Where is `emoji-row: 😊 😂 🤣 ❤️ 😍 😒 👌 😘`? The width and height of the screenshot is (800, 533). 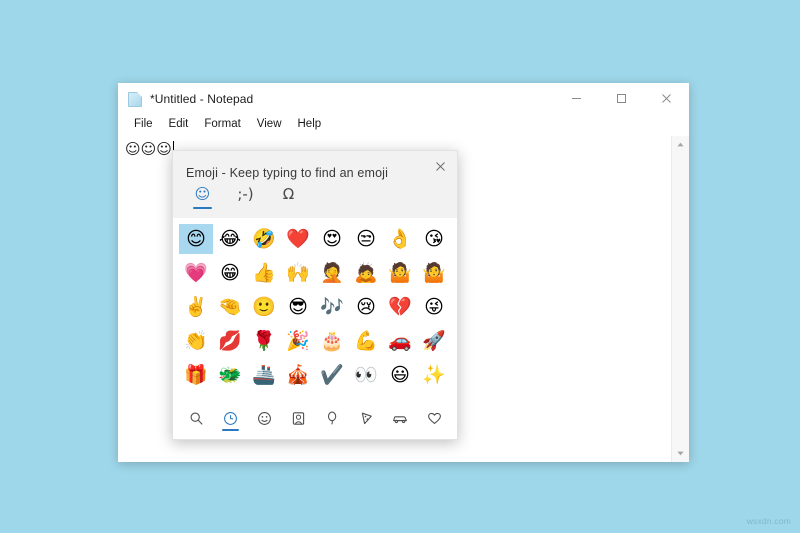
emoji-row: 😊 😂 🤣 ❤️ 😍 😒 👌 😘 is located at coordinates (315, 239).